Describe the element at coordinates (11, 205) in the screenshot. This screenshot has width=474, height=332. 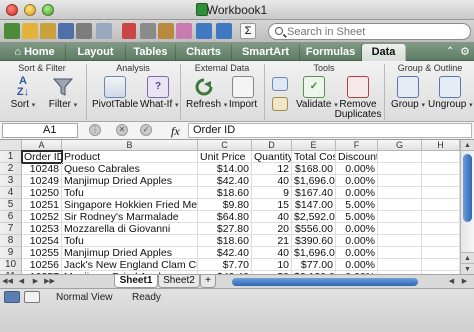
I see `row-header: 5` at that location.